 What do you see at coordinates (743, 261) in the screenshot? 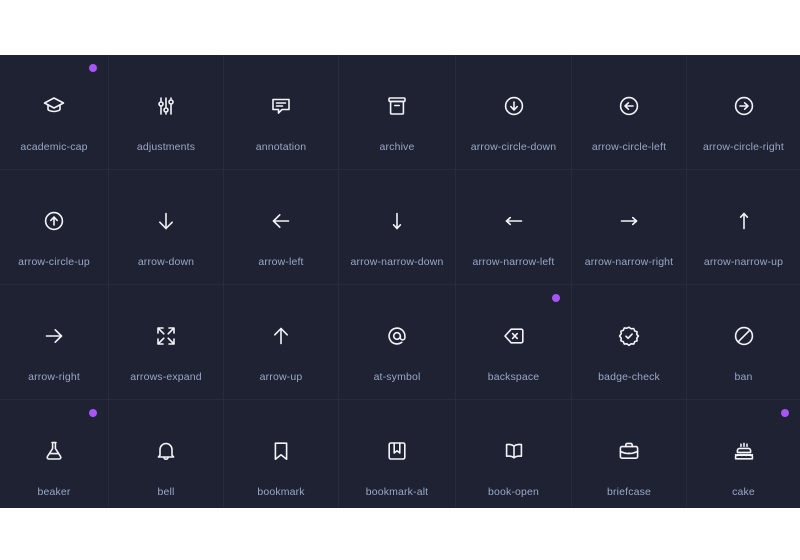
I see `icon-label: arrow-narrow-up` at bounding box center [743, 261].